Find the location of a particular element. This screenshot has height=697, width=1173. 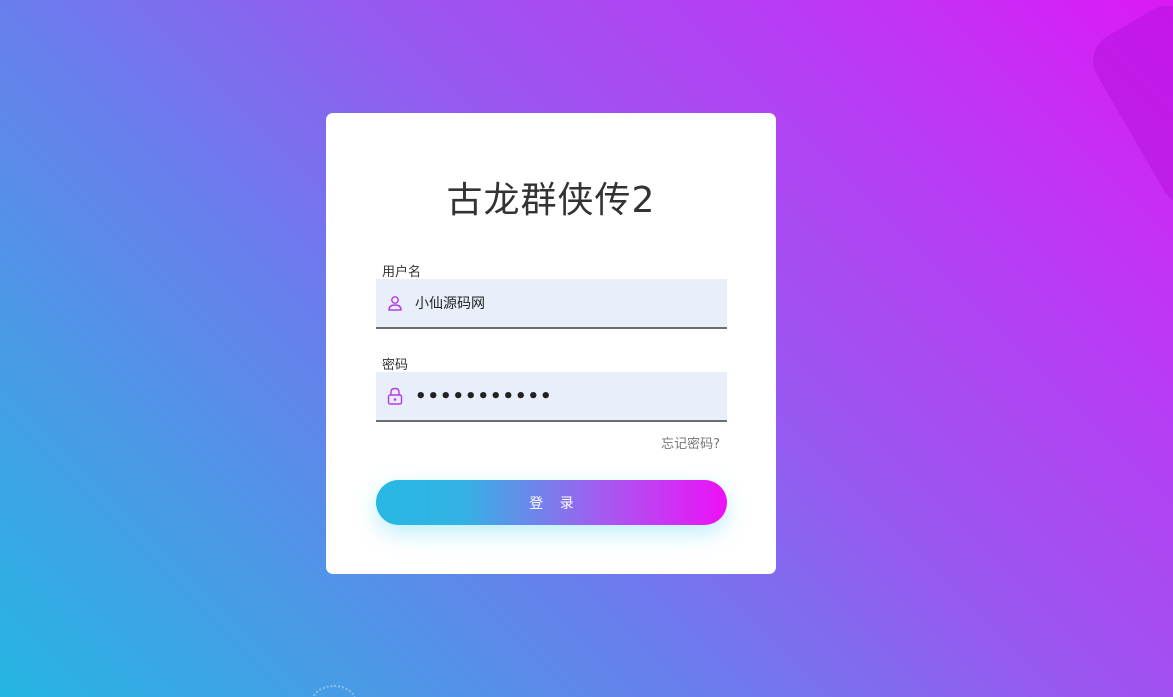

username-input is located at coordinates (560, 303).